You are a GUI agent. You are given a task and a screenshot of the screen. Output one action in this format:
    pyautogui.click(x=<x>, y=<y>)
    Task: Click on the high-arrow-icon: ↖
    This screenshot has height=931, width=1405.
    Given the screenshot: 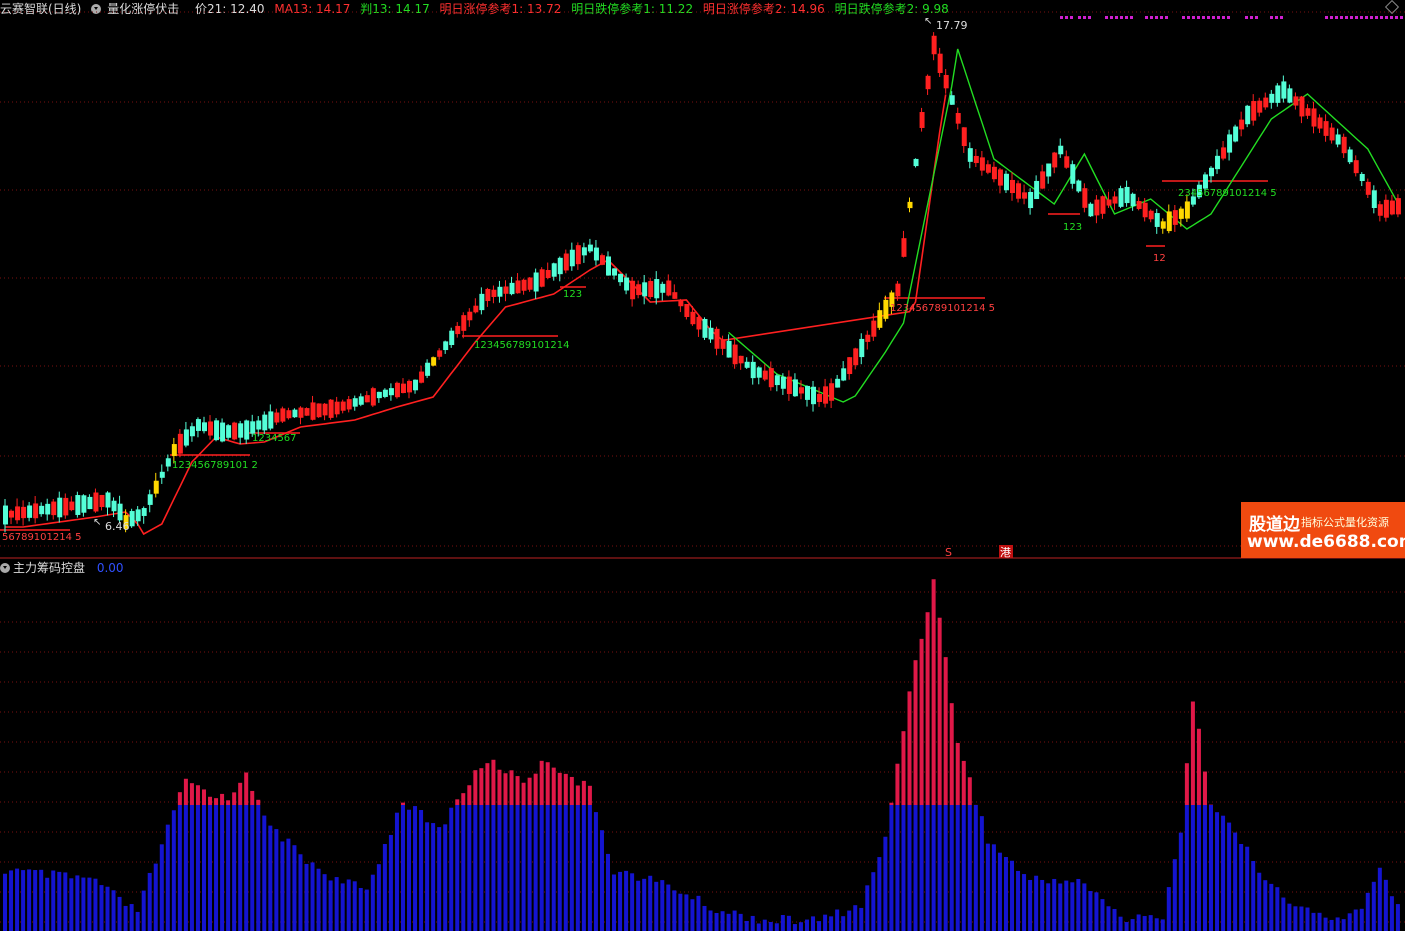 What is the action you would take?
    pyautogui.click(x=928, y=21)
    